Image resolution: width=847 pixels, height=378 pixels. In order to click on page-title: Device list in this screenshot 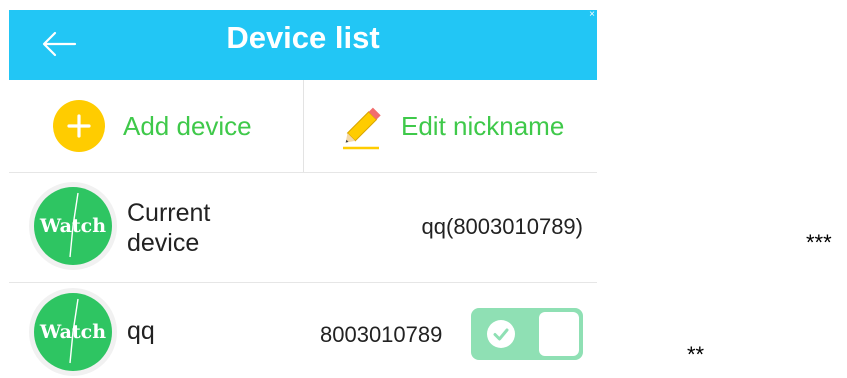, I will do `click(303, 37)`.